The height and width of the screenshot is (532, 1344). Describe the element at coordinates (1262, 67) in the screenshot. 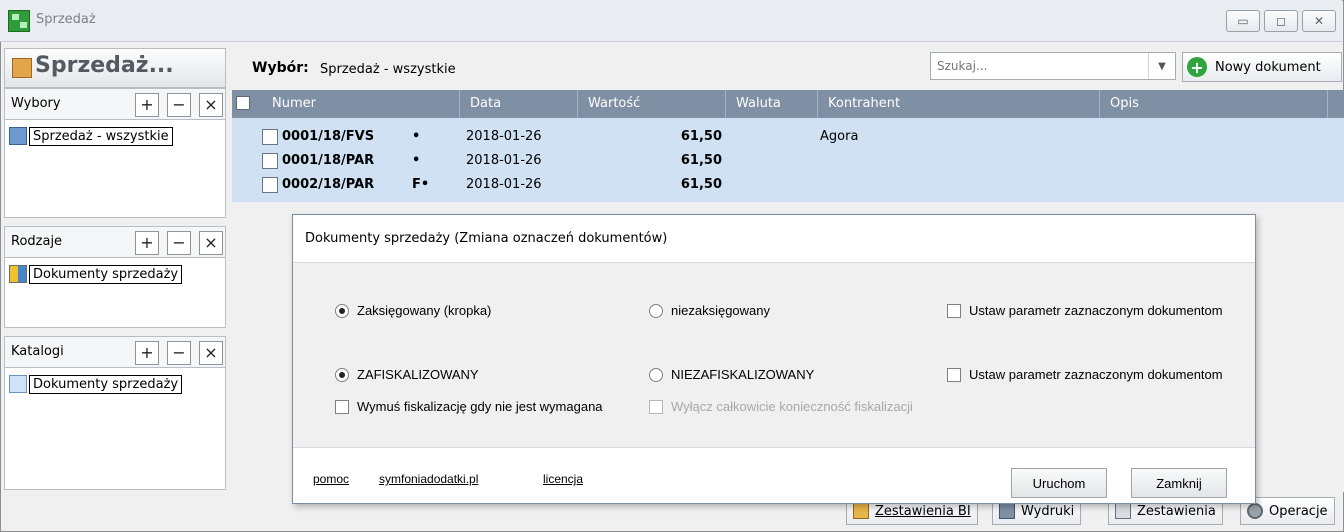

I see `new-document-button: + Nowy dokument` at that location.